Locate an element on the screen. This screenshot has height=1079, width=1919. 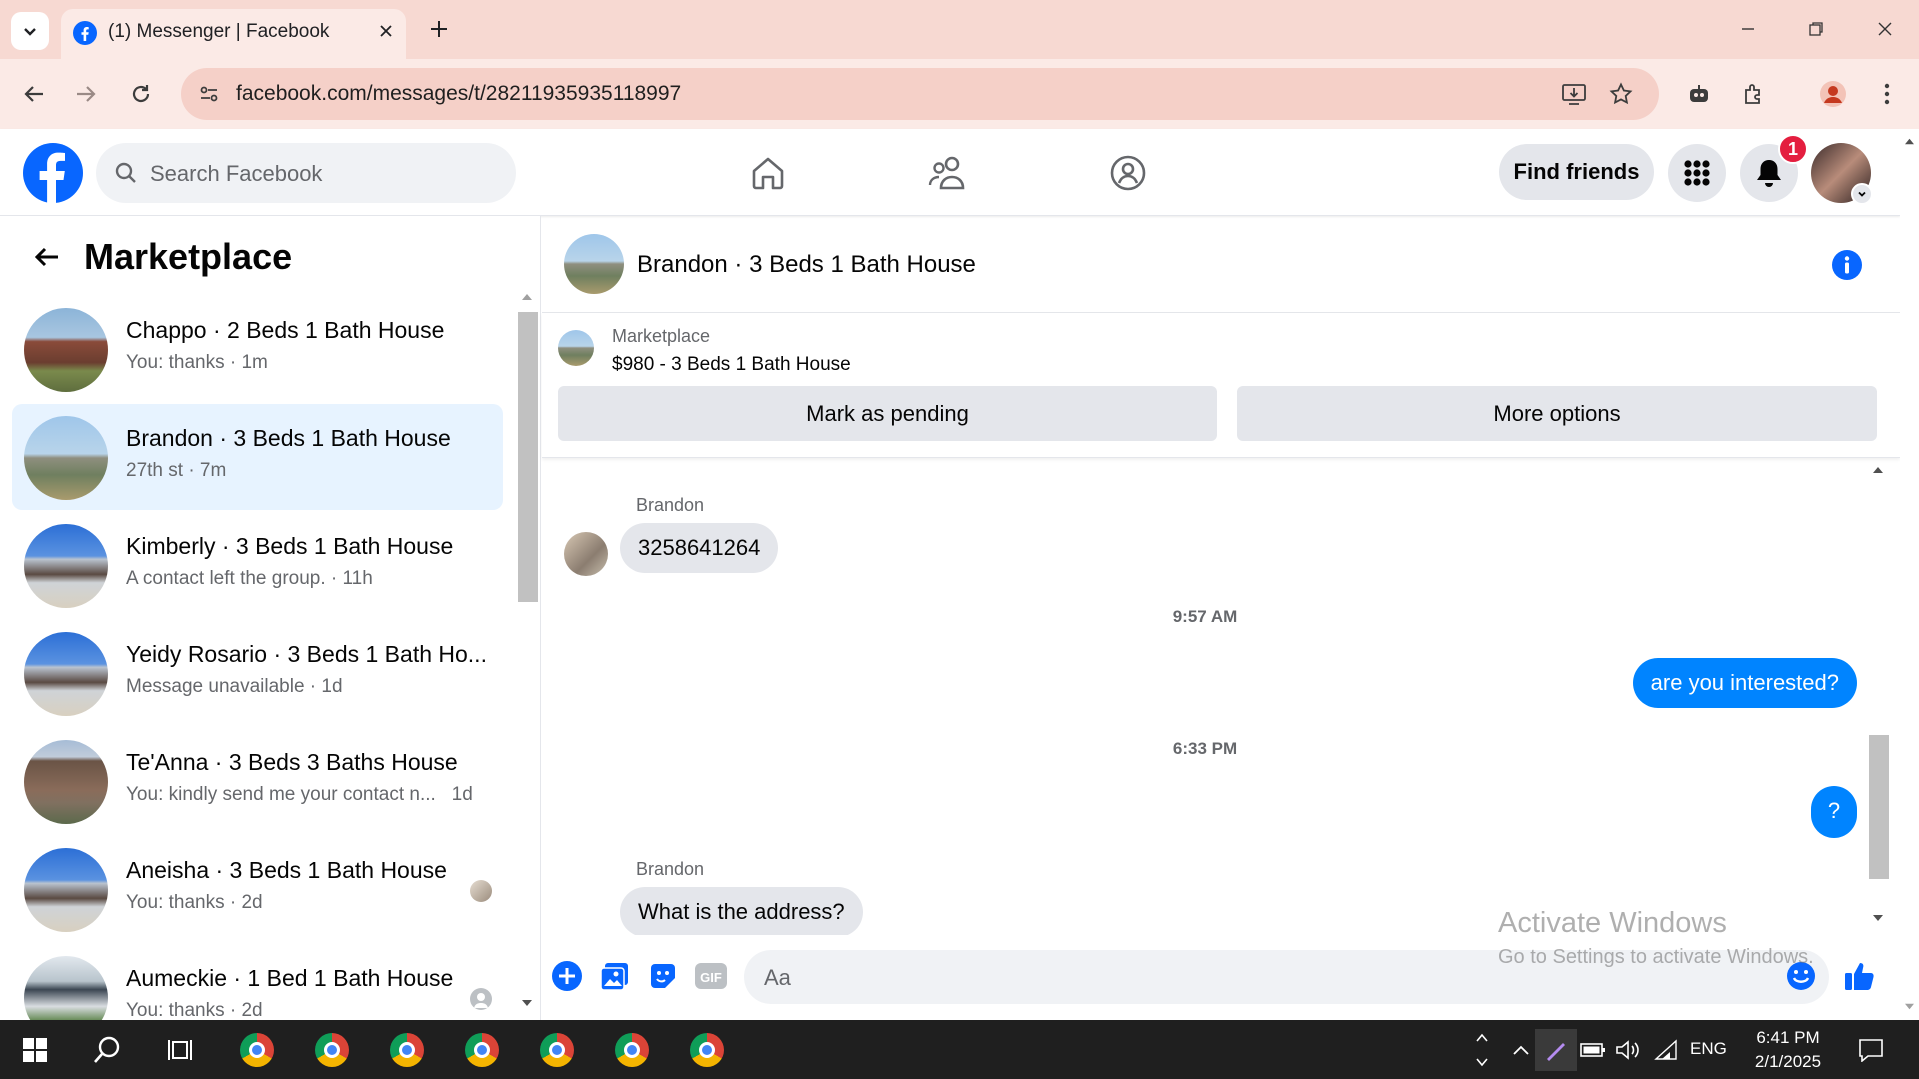
windows-start-button is located at coordinates (35, 1050).